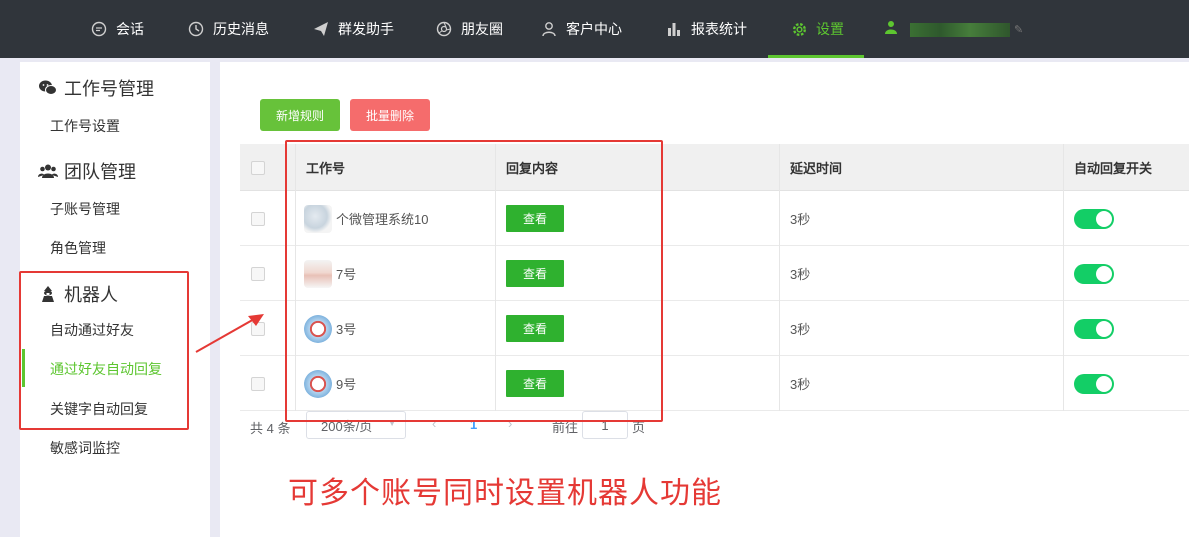 This screenshot has width=1189, height=537. I want to click on user-name-redacted, so click(960, 29).